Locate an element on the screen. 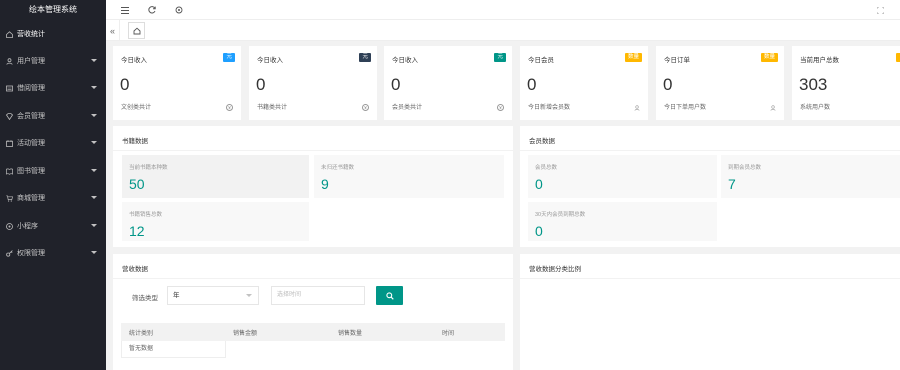  fullscreen-icon is located at coordinates (880, 10).